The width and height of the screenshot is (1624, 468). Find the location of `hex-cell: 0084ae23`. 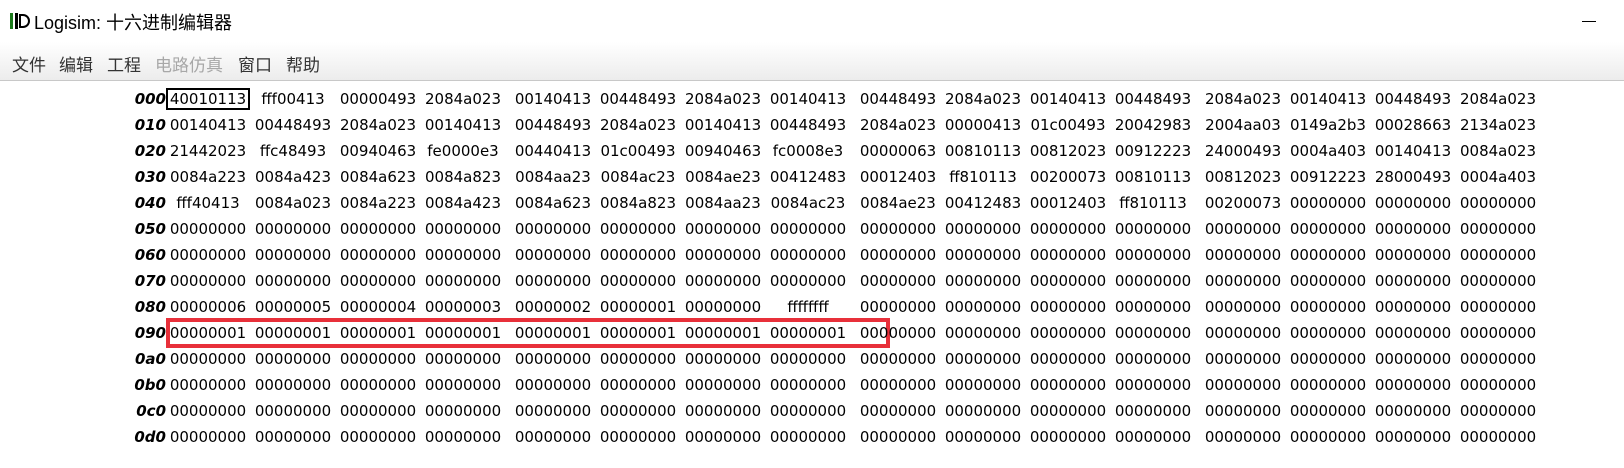

hex-cell: 0084ae23 is located at coordinates (898, 203).